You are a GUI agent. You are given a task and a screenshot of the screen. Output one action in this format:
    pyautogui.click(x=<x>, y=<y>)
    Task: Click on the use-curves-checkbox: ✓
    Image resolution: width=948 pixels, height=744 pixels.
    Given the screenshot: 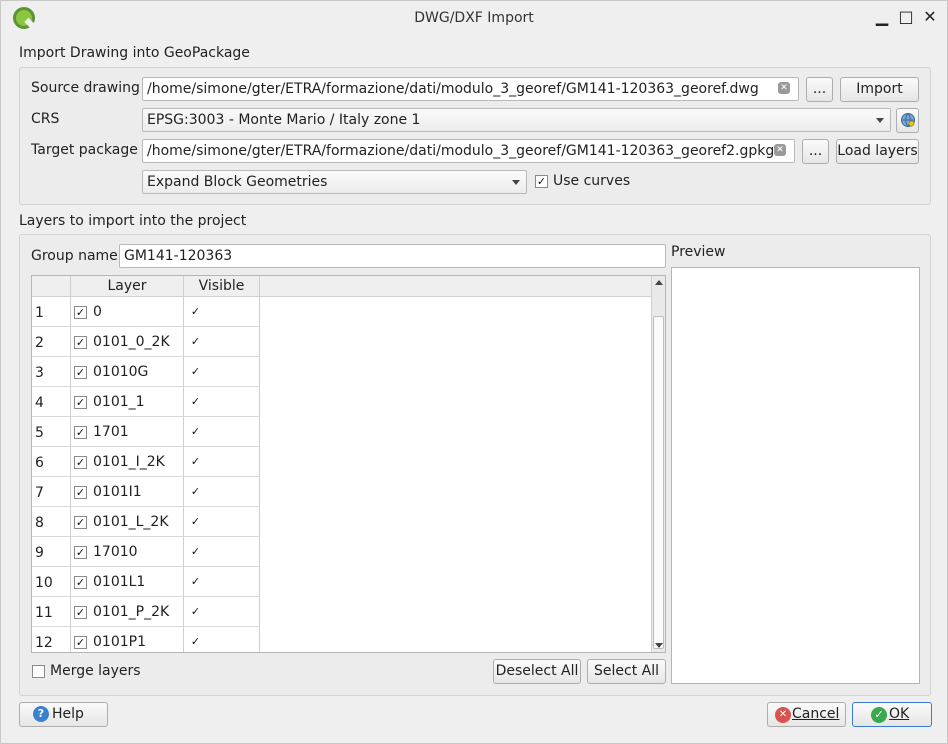 What is the action you would take?
    pyautogui.click(x=541, y=181)
    